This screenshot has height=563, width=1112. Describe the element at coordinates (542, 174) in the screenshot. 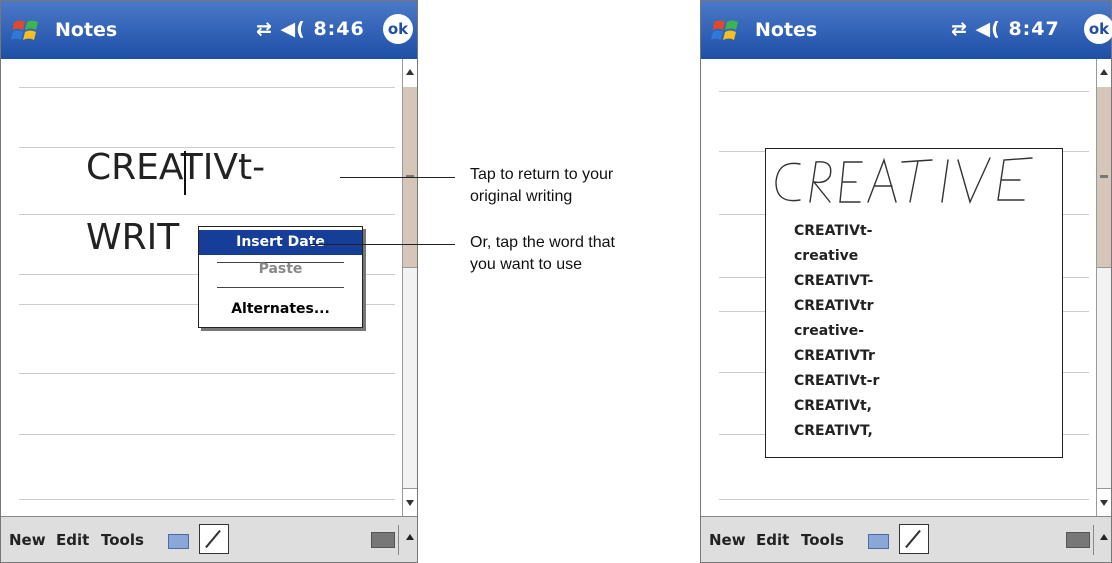

I see `callout-1-line-1: Tap to return to your` at that location.